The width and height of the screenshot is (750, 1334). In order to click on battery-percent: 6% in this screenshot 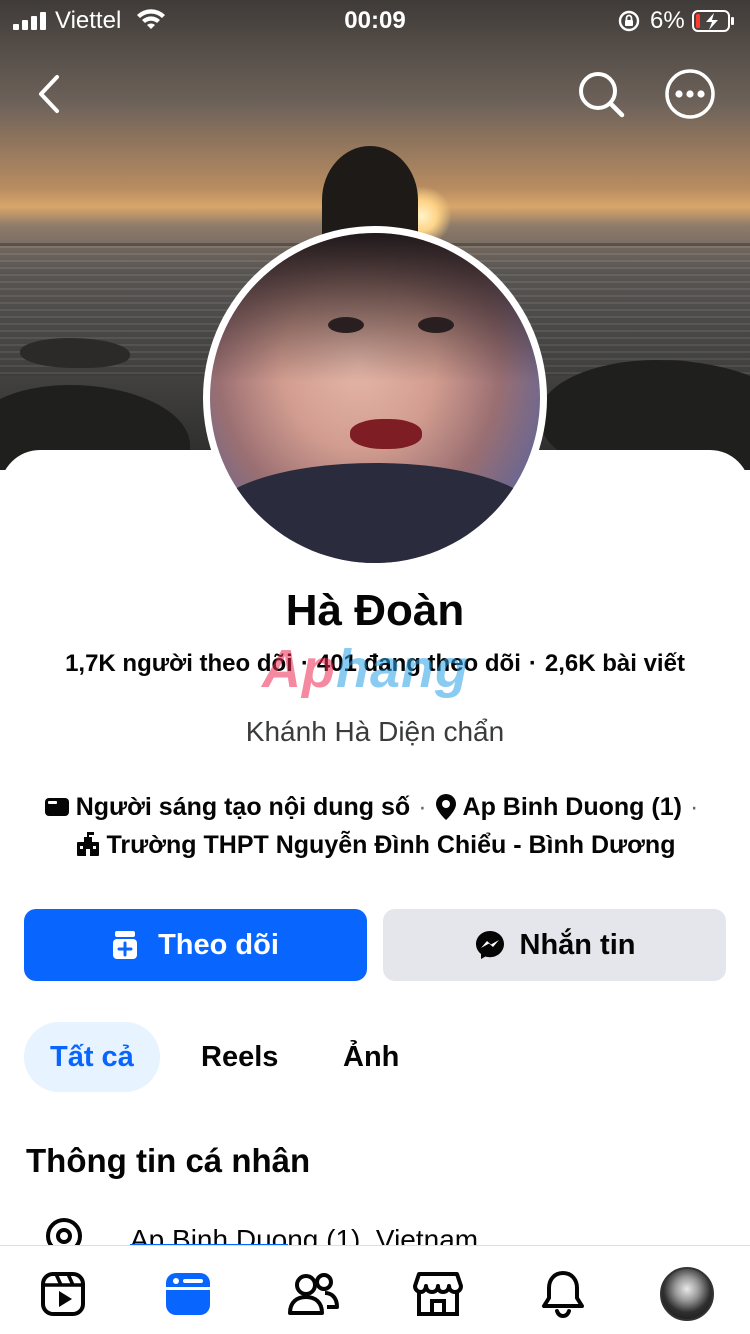, I will do `click(667, 20)`.